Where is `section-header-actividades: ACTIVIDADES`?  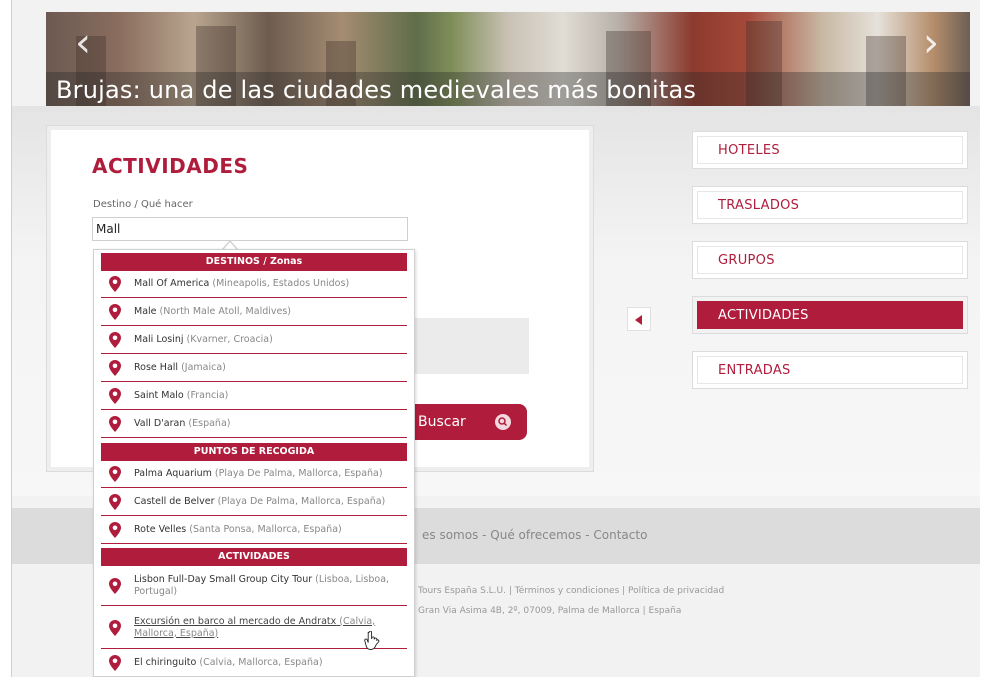 section-header-actividades: ACTIVIDADES is located at coordinates (254, 557).